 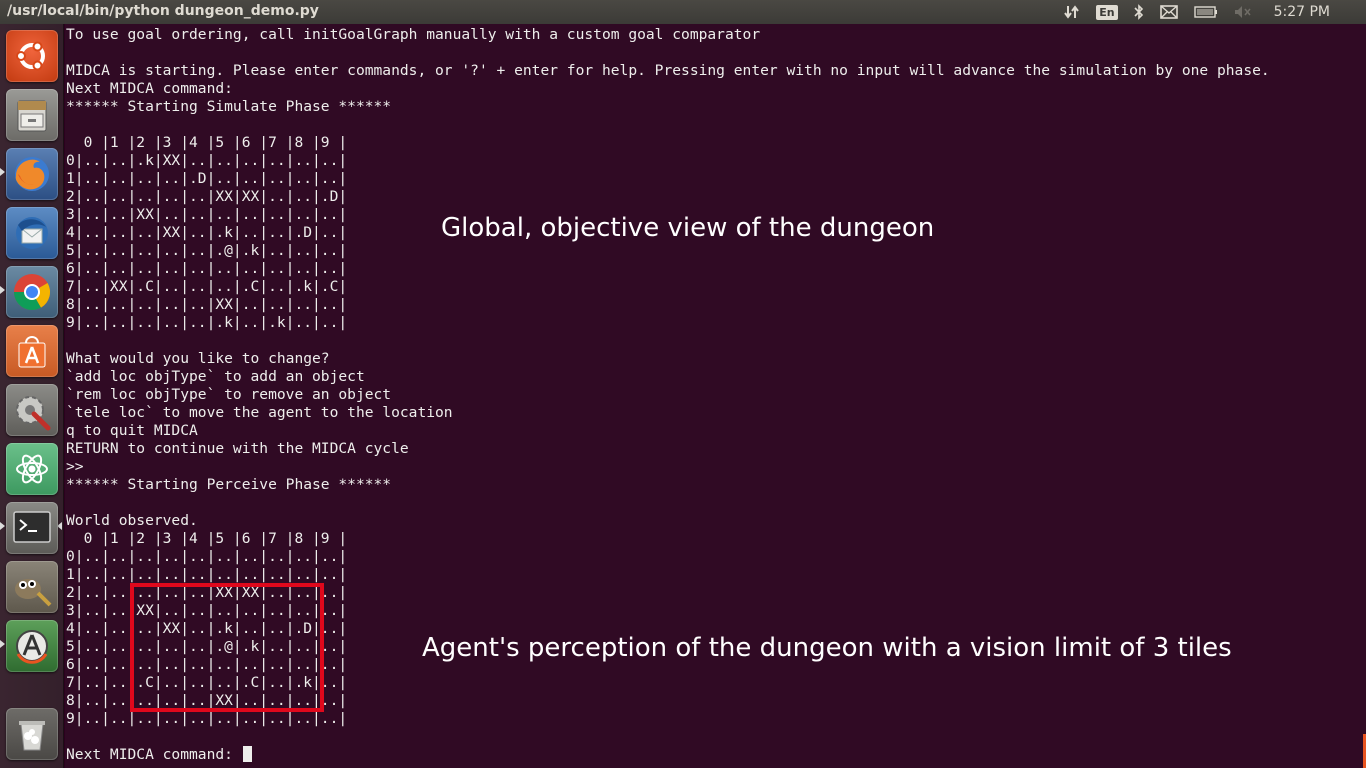 What do you see at coordinates (668, 557) in the screenshot?
I see `terminal-line: 0|..|..|..|..|..|..|..|..|..|..|` at bounding box center [668, 557].